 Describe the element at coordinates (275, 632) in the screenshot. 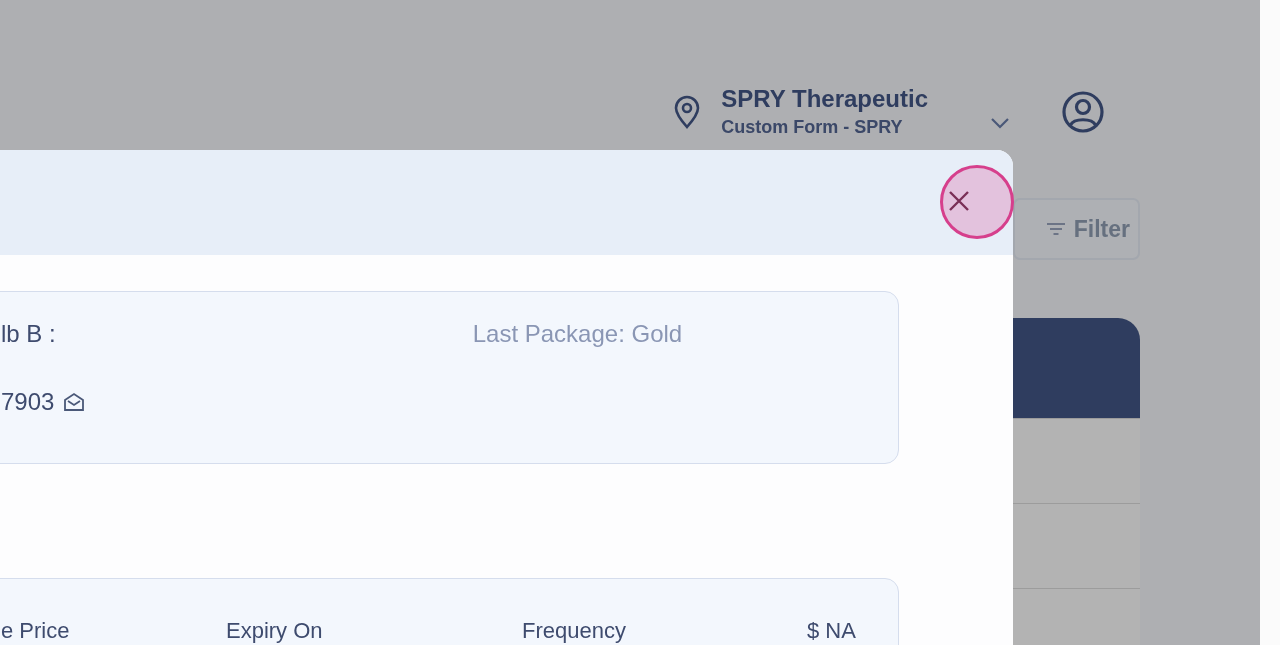

I see `plan-label: Expiry On` at that location.